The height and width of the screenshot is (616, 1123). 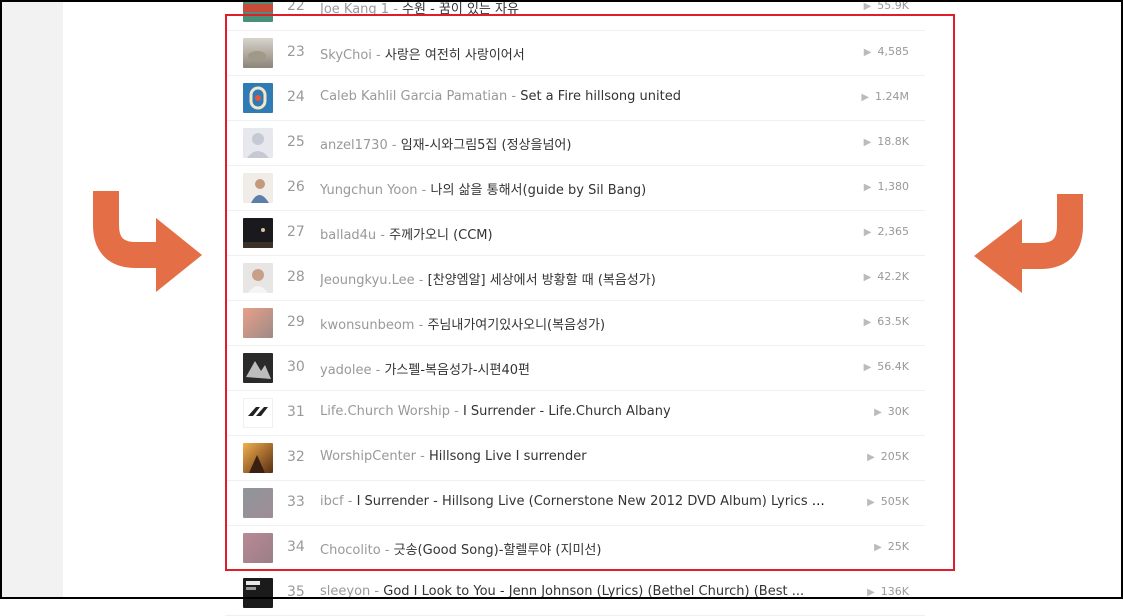 What do you see at coordinates (296, 322) in the screenshot?
I see `track-rank: 29` at bounding box center [296, 322].